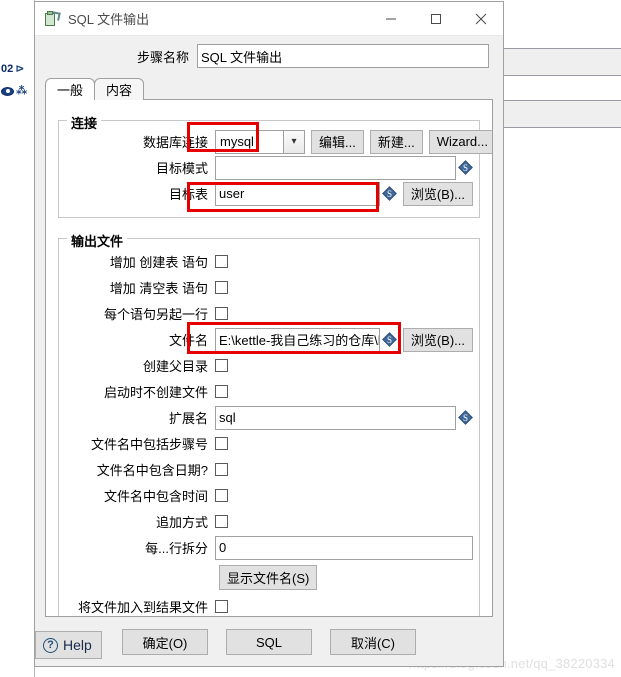 The image size is (621, 677). Describe the element at coordinates (176, 548) in the screenshot. I see `split-every-label: 每...行拆分` at that location.